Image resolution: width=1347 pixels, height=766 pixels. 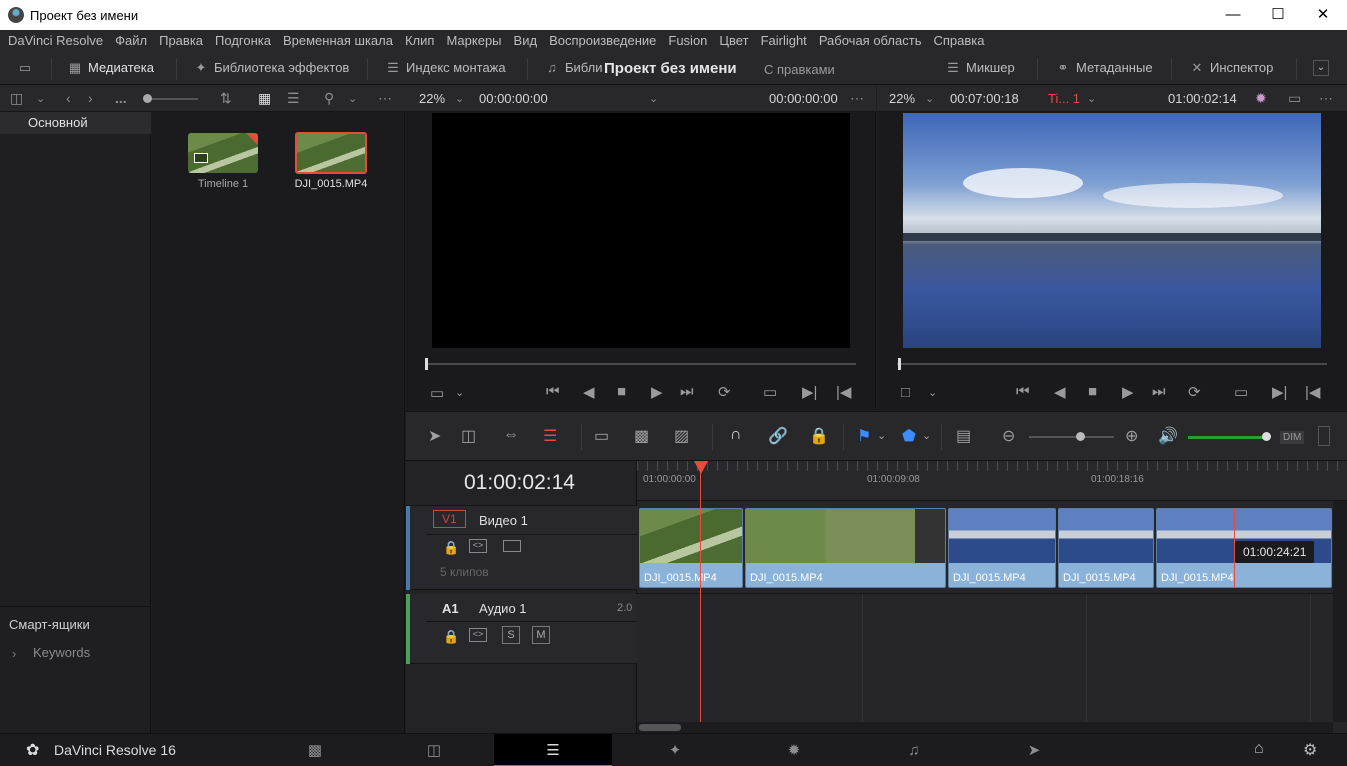 I want to click on sort-icon: ⇅, so click(x=226, y=98).